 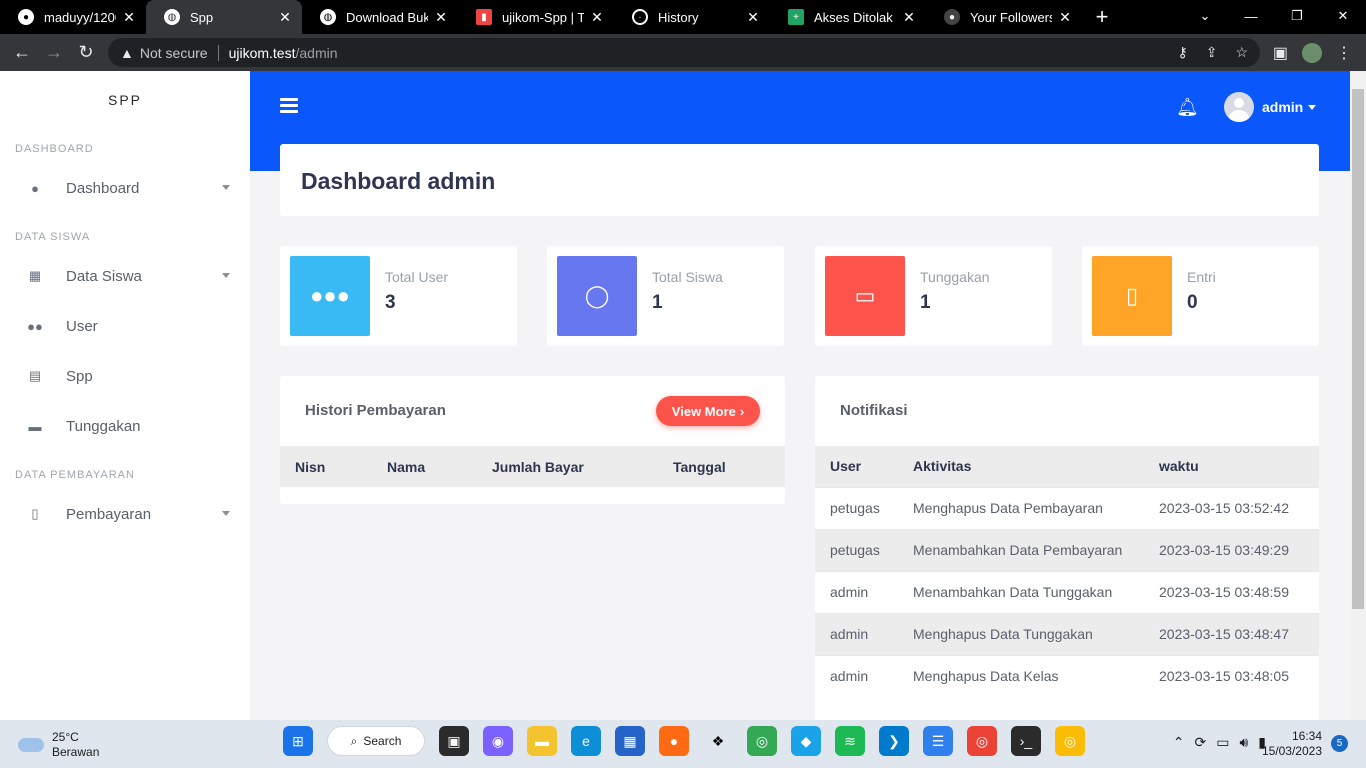 I want to click on sidebar-item-label: User, so click(x=82, y=326).